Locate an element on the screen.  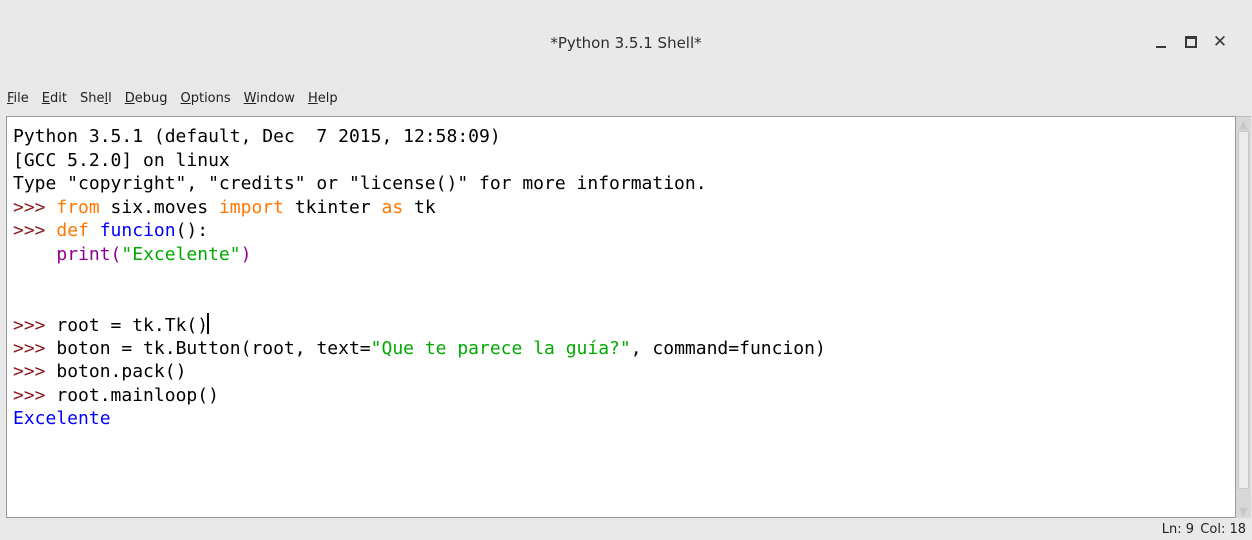
shell-input-line: >>> def funcion(): is located at coordinates (111, 230).